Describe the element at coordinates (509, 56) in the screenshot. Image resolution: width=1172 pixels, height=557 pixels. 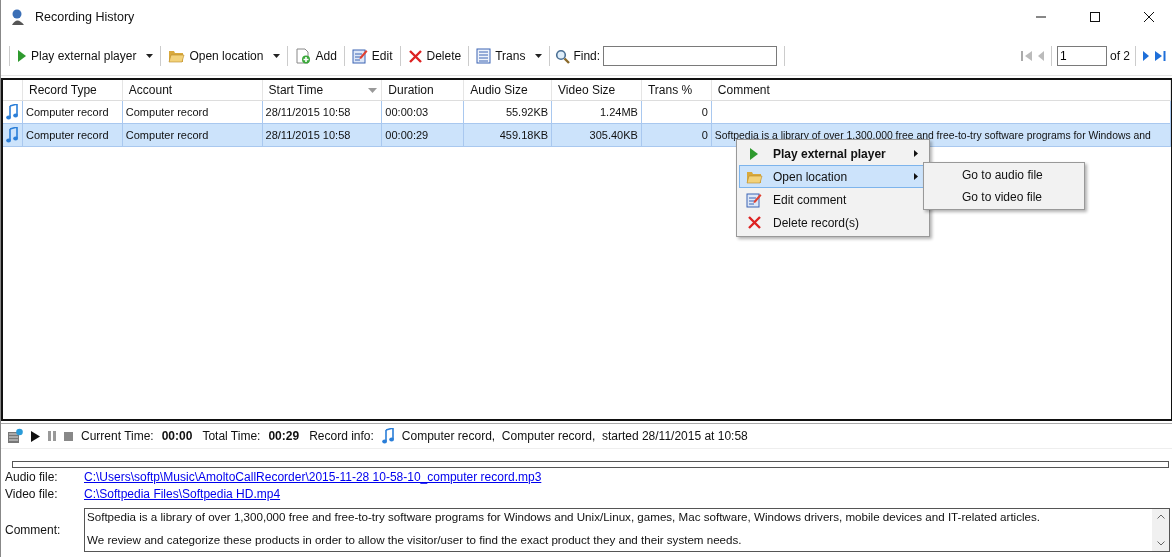
I see `toolbar-button: Trans` at that location.